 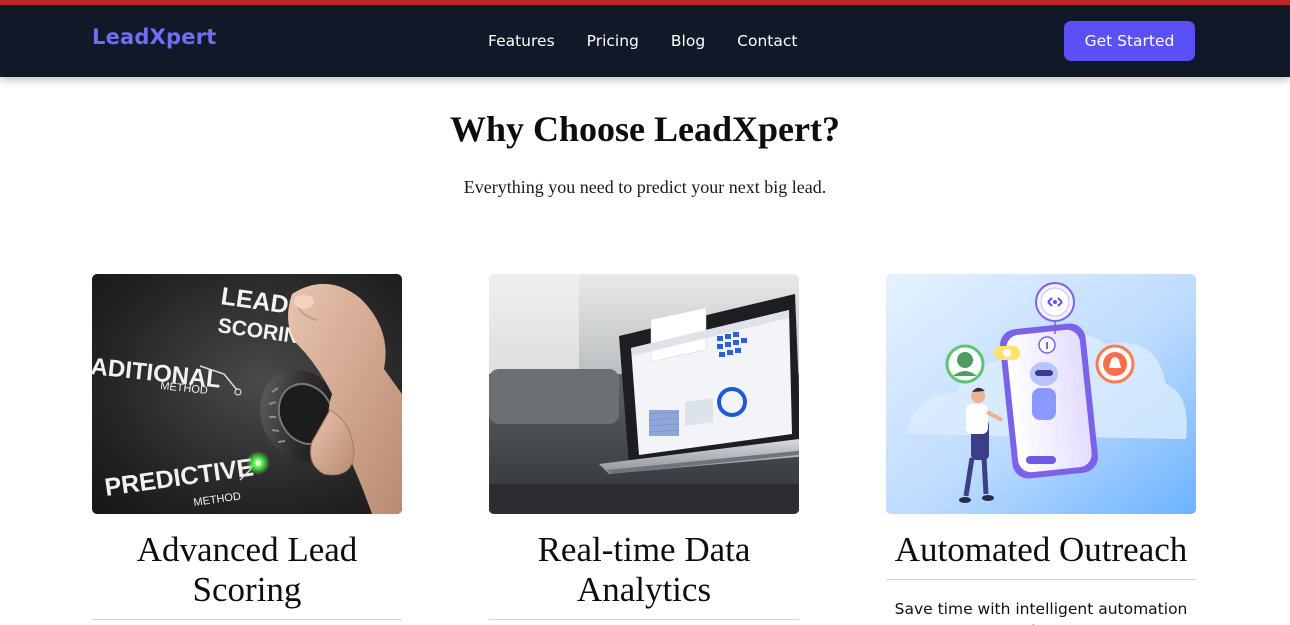 What do you see at coordinates (247, 575) in the screenshot?
I see `card-title: Advanced Lead Scoring` at bounding box center [247, 575].